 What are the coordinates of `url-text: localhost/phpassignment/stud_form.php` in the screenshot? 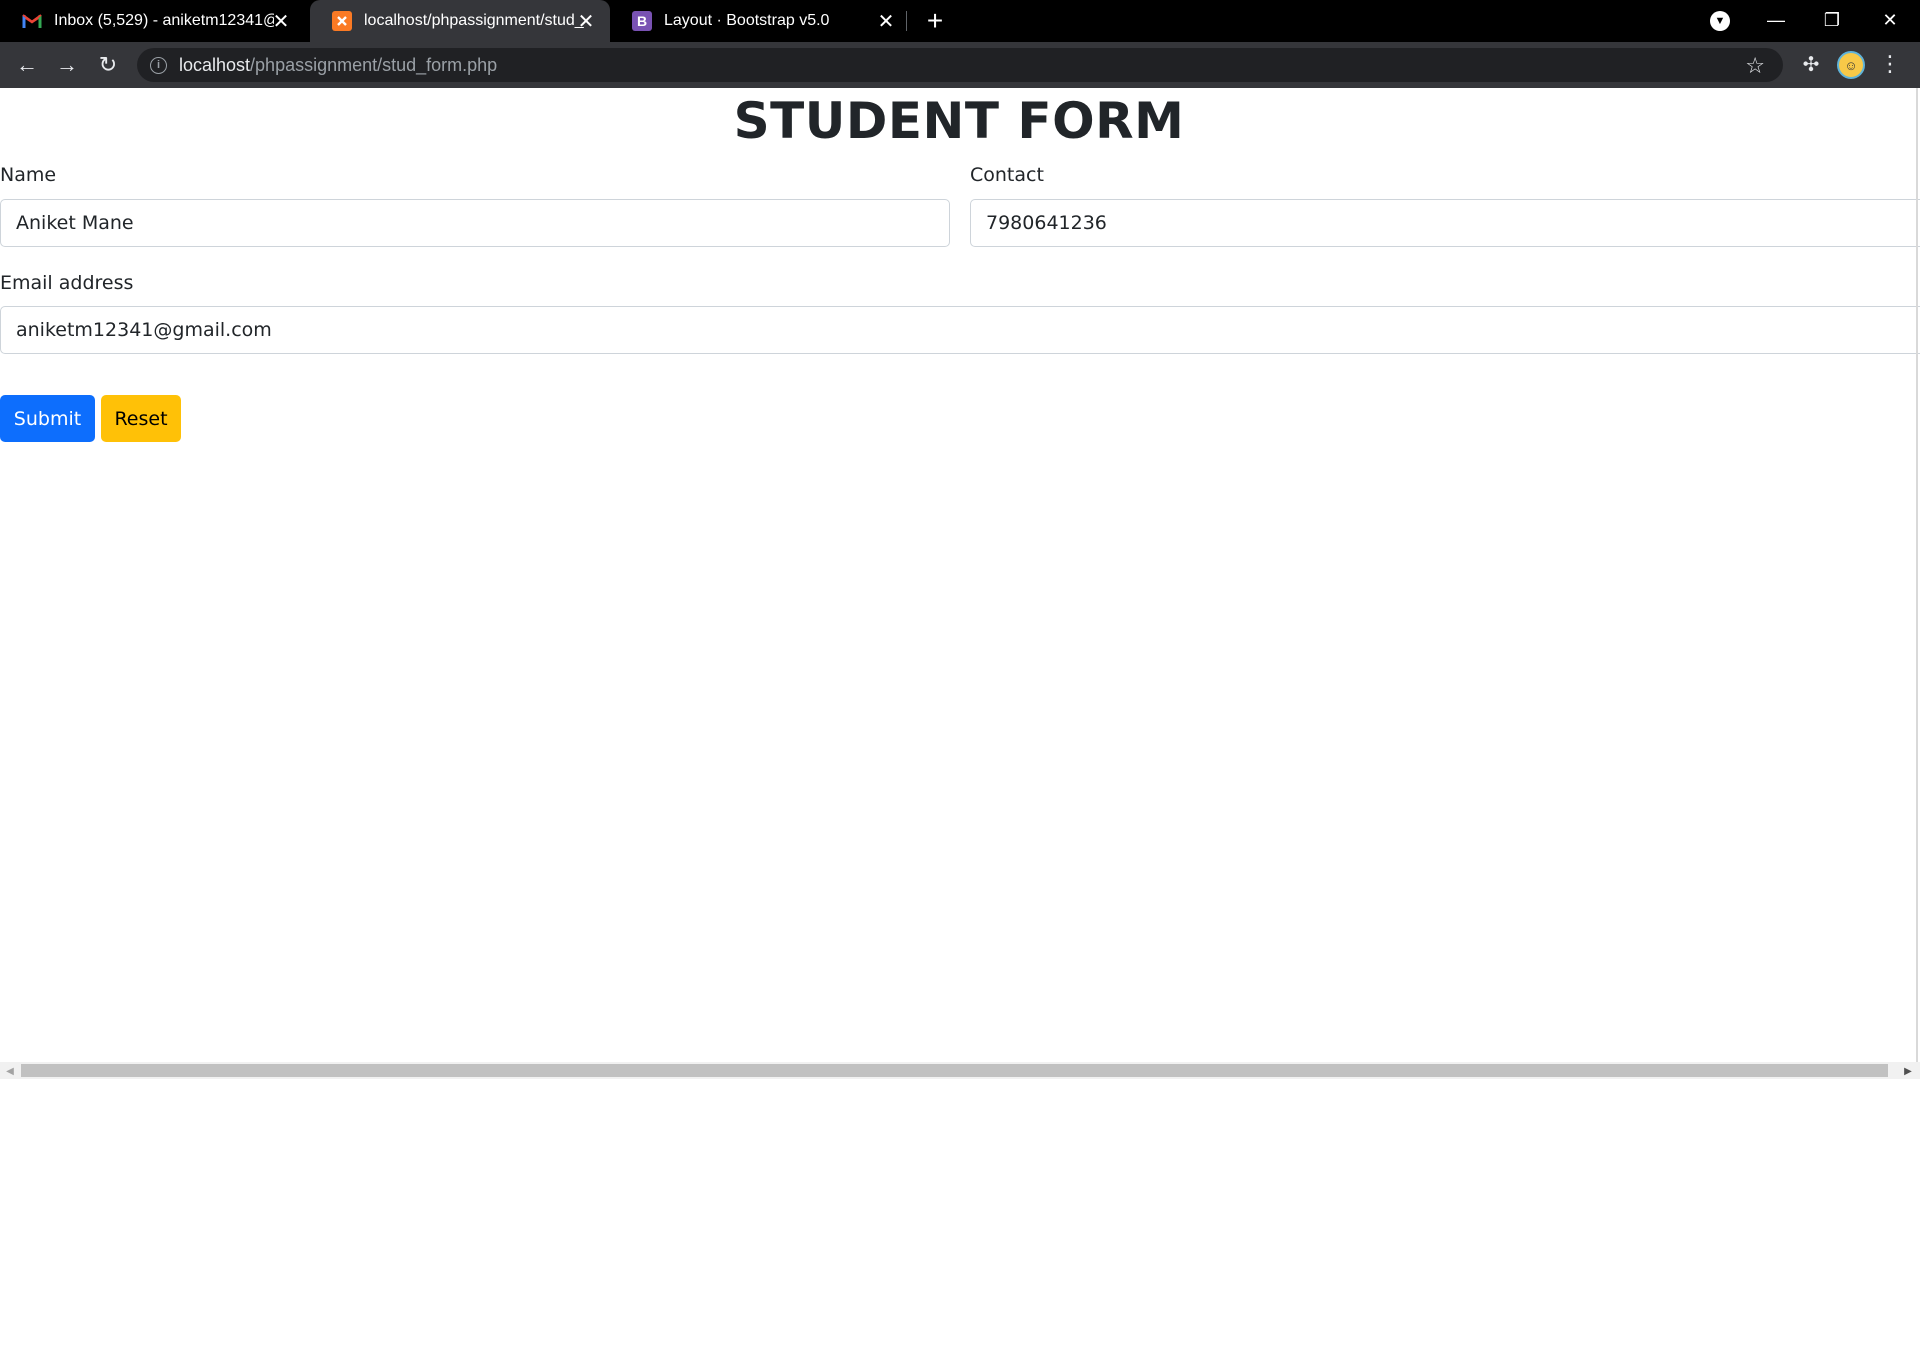 It's located at (338, 65).